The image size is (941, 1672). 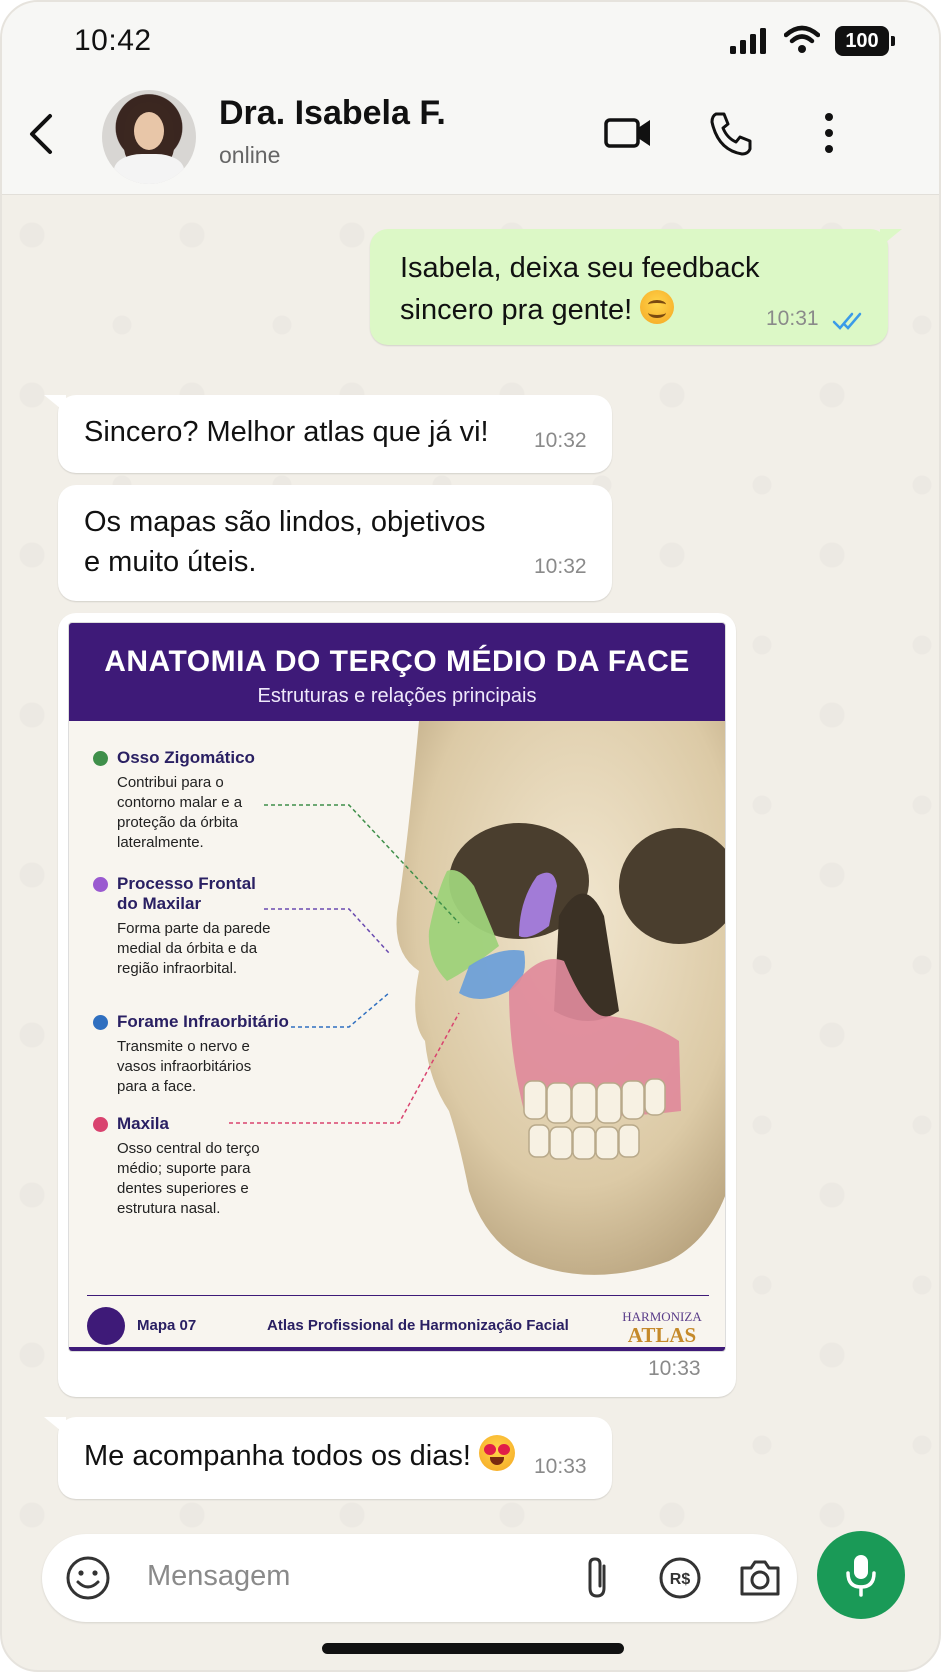 What do you see at coordinates (186, 883) in the screenshot?
I see `legend-title: Processo Frontal` at bounding box center [186, 883].